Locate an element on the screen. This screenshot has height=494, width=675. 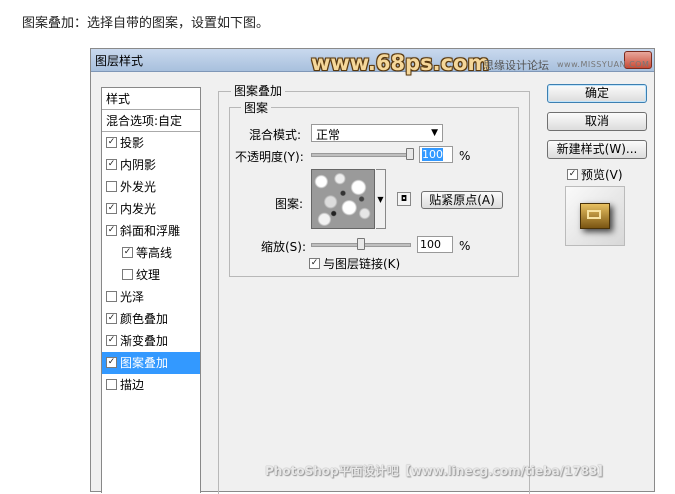
new-preset-icon: ◘ is located at coordinates (404, 198).